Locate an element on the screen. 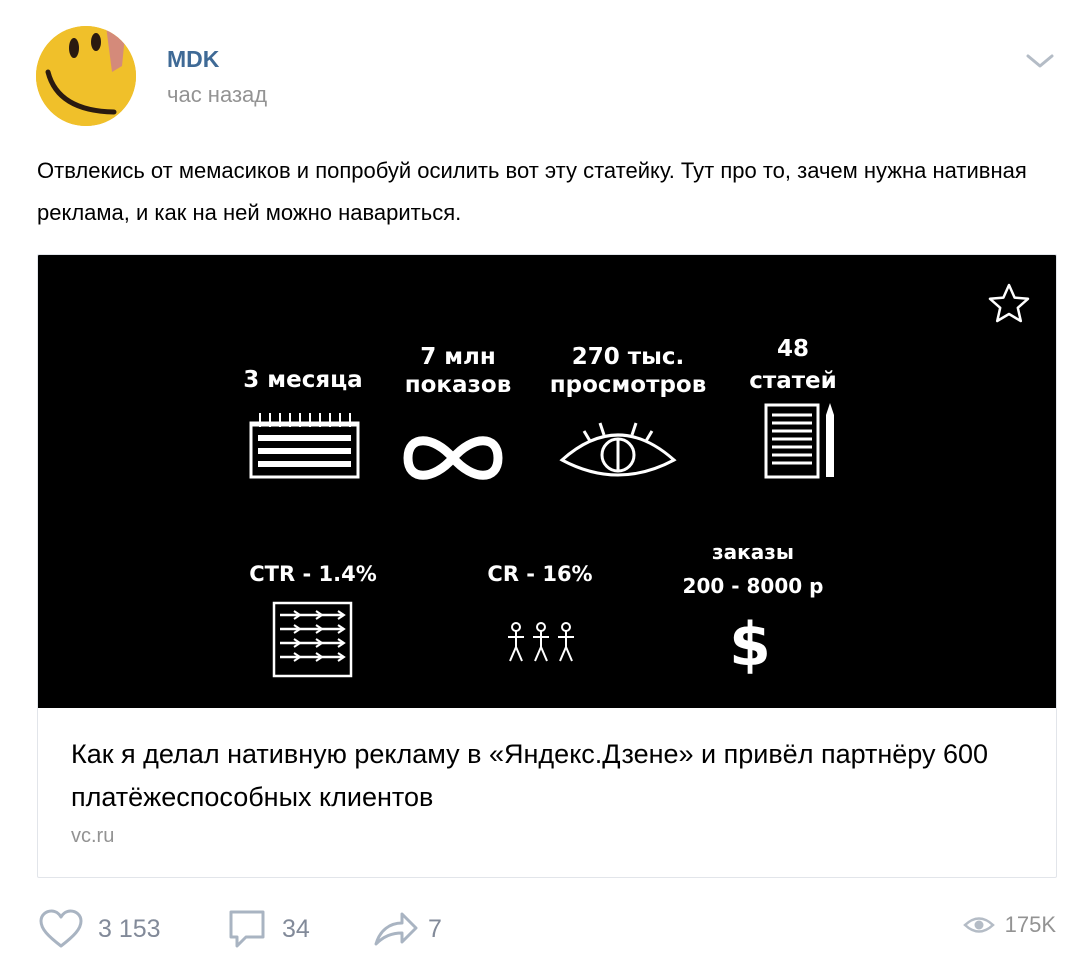  stat-articles-unit: статей is located at coordinates (793, 381).